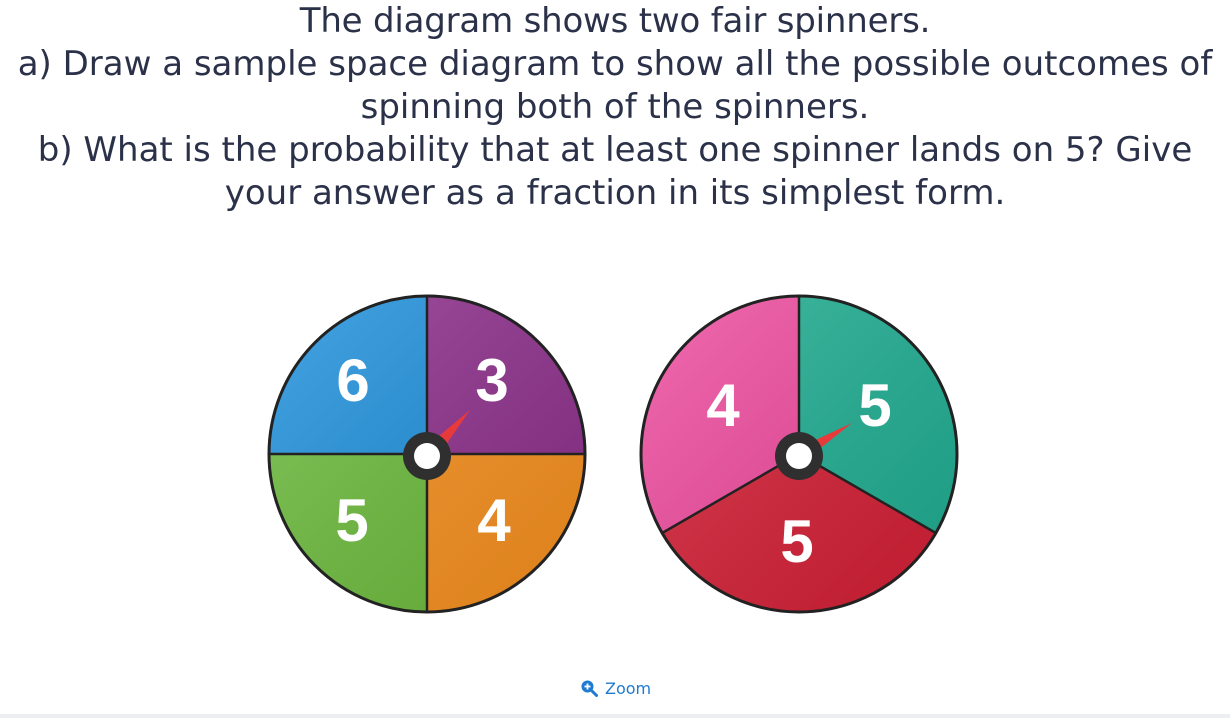  What do you see at coordinates (723, 405) in the screenshot?
I see `spinner-b-label-1: 4` at bounding box center [723, 405].